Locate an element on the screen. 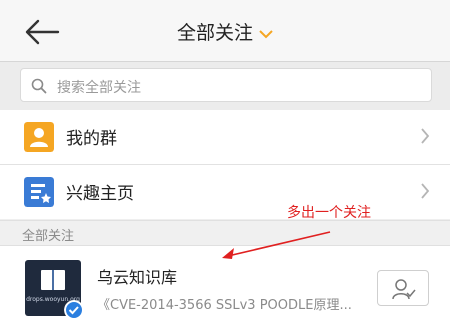  interest-page-icon is located at coordinates (39, 192).